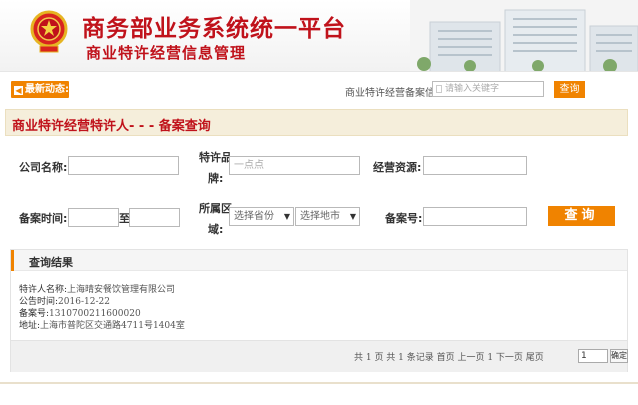 The image size is (638, 405). What do you see at coordinates (569, 89) in the screenshot?
I see `keyword-search-button: 查询` at bounding box center [569, 89].